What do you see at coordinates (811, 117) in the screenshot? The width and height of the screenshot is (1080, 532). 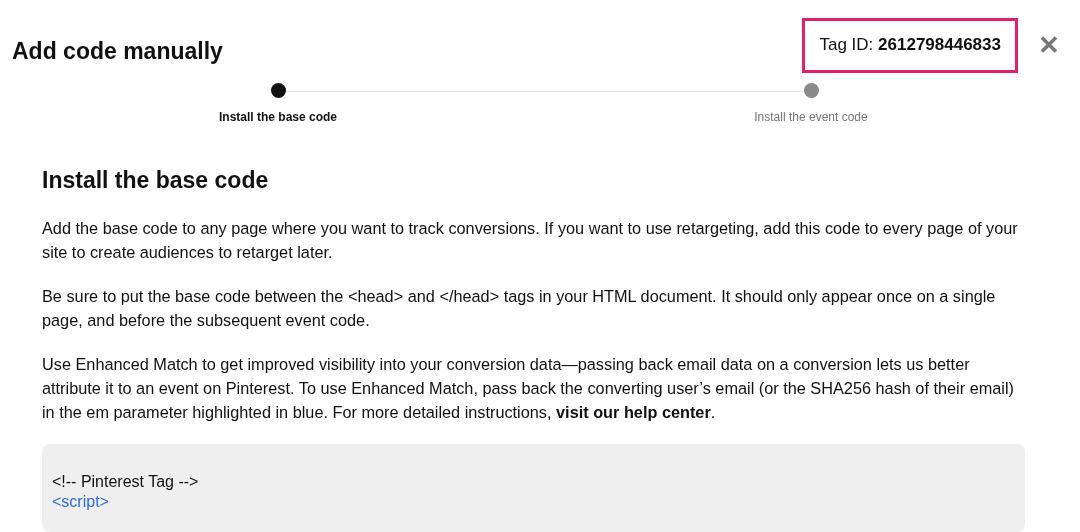 I see `step-label: Install the event code` at bounding box center [811, 117].